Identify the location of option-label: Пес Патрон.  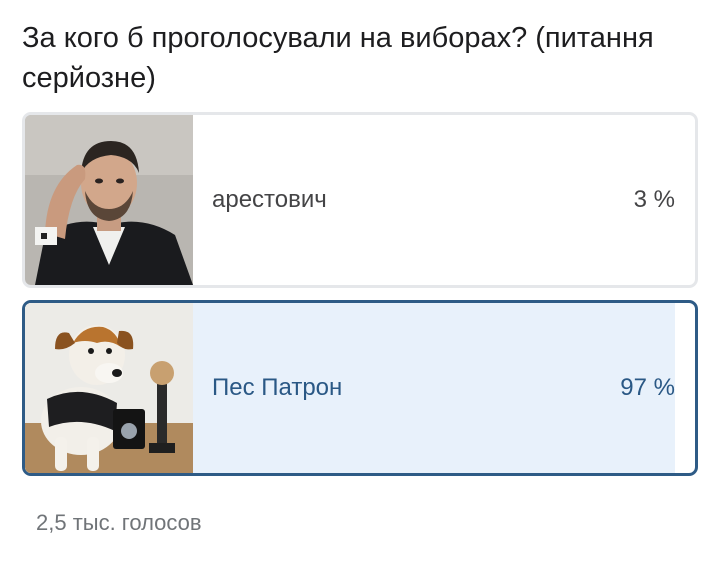
(277, 387).